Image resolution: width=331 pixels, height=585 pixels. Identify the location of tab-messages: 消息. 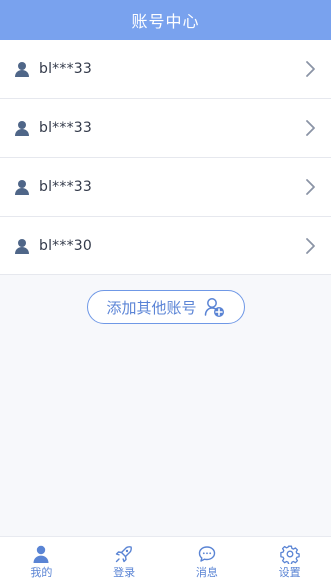
(207, 561).